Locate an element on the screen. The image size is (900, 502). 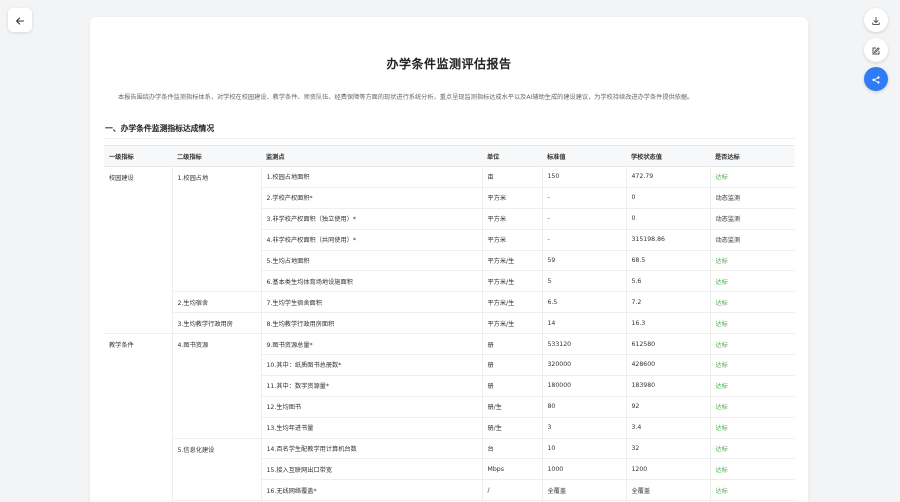
unit-cell: Mbps is located at coordinates (511, 469).